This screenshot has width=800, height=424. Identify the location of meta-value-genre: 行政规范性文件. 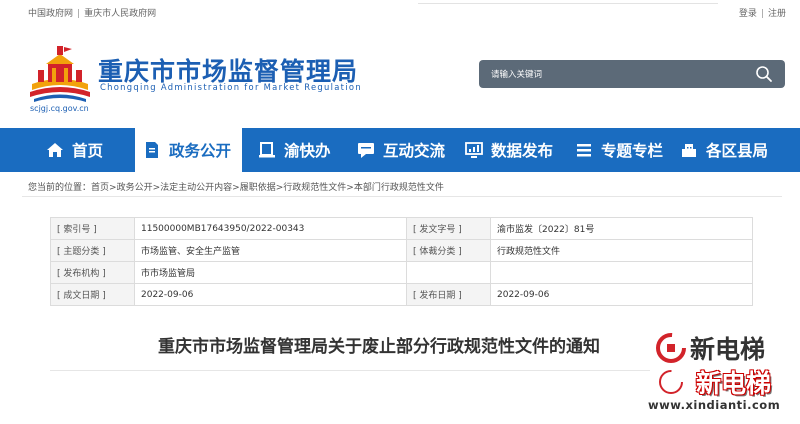
(621, 250).